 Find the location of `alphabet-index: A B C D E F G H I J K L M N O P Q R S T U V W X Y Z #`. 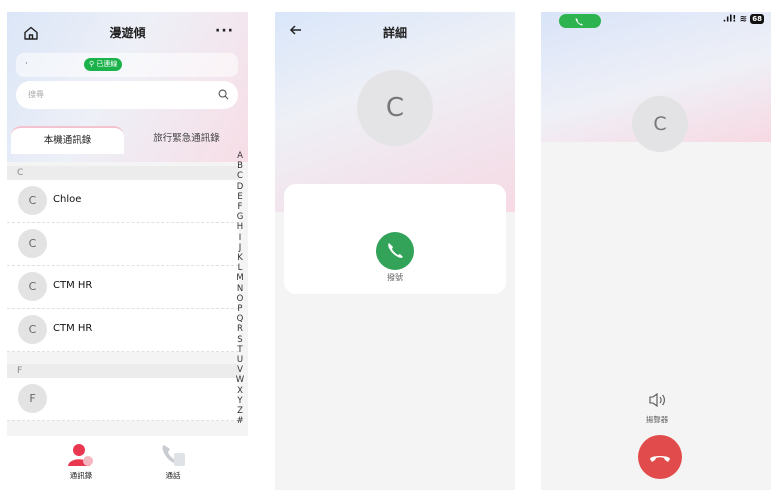

alphabet-index: A B C D E F G H I J K L M N O P Q R S T U V W X Y Z # is located at coordinates (240, 288).